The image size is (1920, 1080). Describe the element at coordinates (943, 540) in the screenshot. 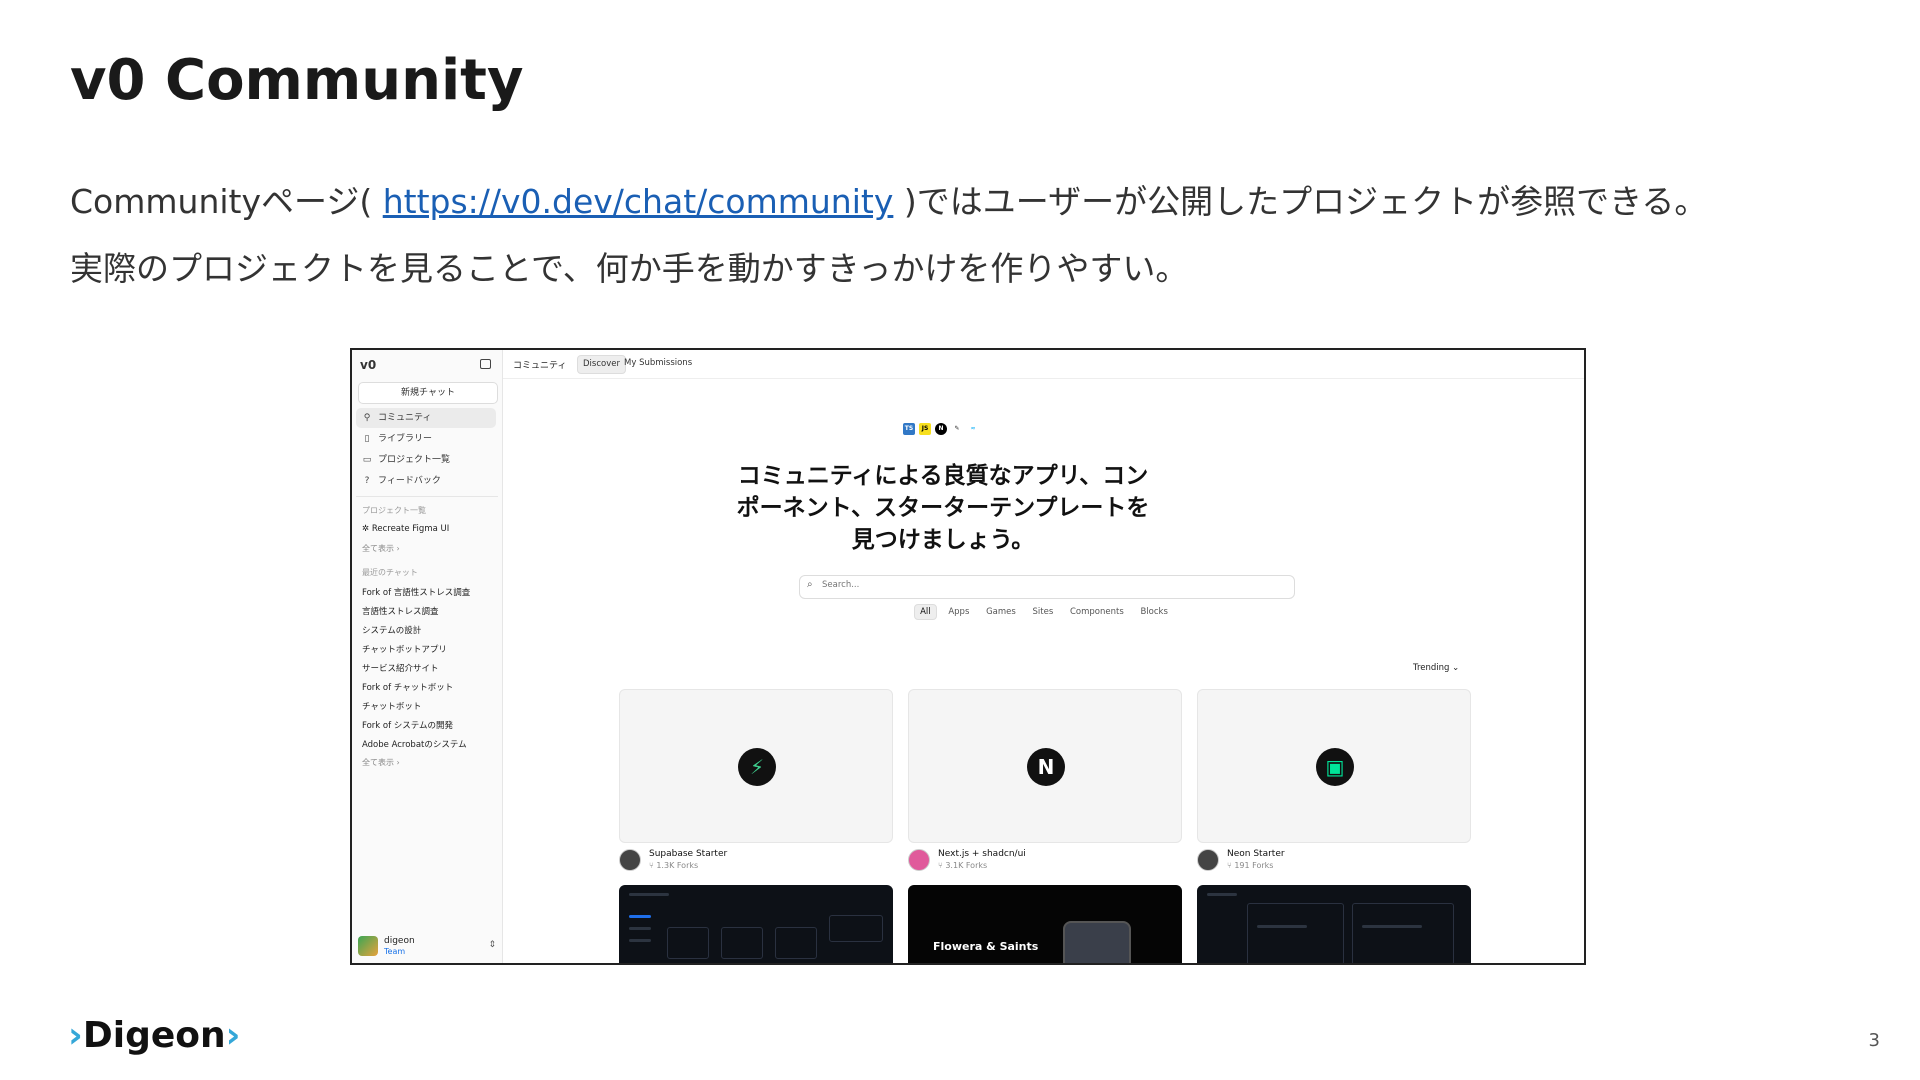

I see `hero-line: 見つけましょう。` at that location.